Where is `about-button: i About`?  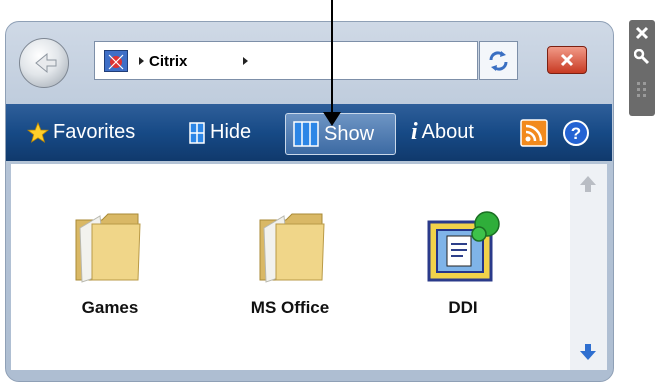 about-button: i About is located at coordinates (442, 132).